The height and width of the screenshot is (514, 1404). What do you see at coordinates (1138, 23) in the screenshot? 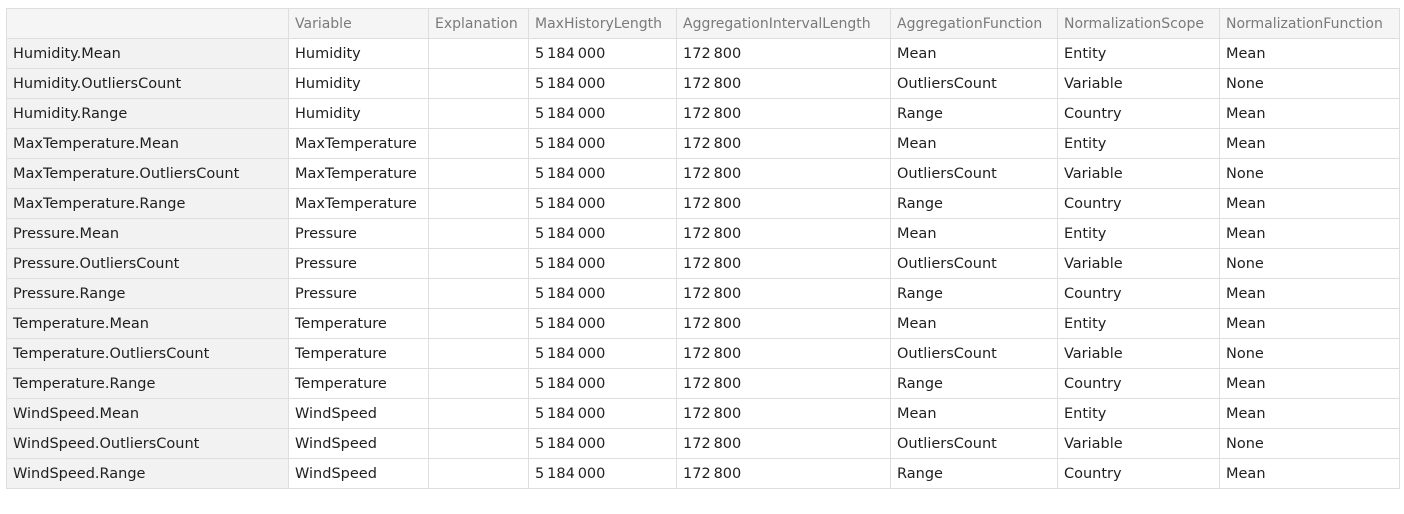
I see `column-header-normalization-scope: NormalizationScope` at bounding box center [1138, 23].